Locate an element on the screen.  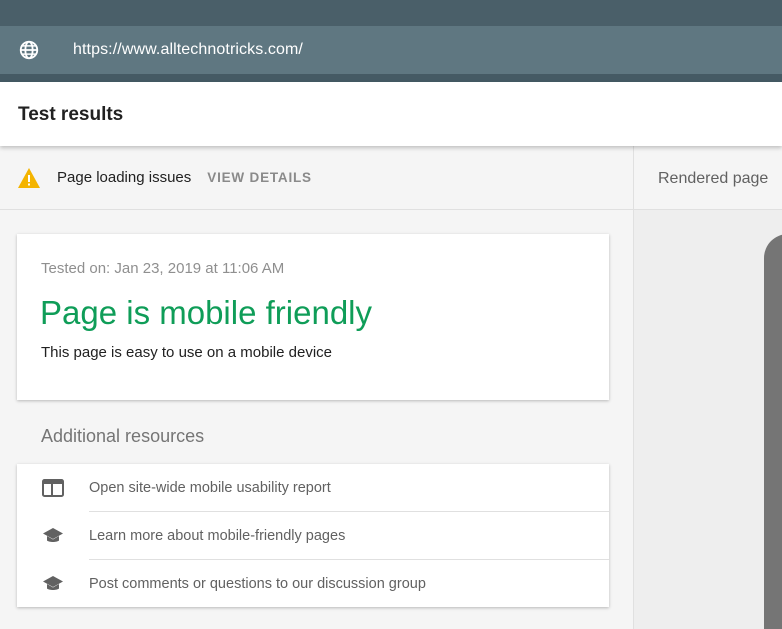
tested-on-text: Tested on: Jan 23, 2019 at 11:06 AM is located at coordinates (163, 268).